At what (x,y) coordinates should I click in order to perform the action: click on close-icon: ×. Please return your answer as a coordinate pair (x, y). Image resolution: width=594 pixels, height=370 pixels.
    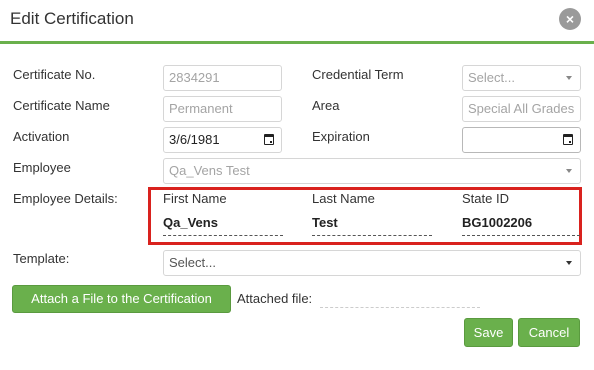
    Looking at the image, I should click on (570, 19).